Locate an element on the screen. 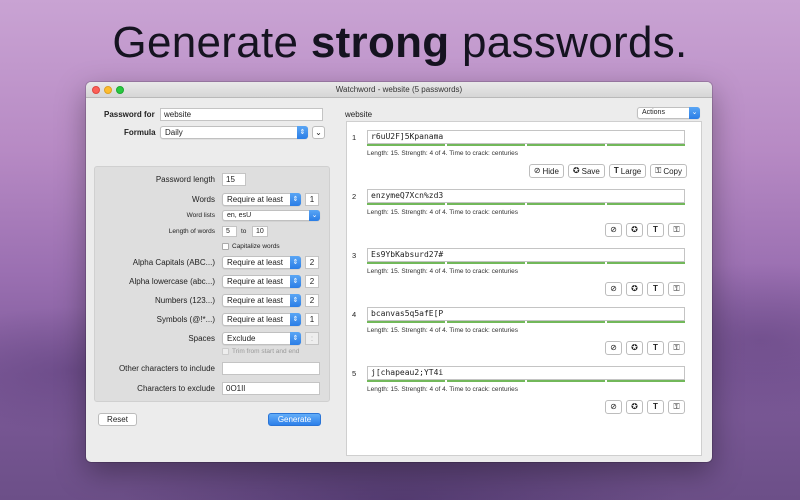 This screenshot has width=800, height=500. spaces-label: Spaces is located at coordinates (201, 338).